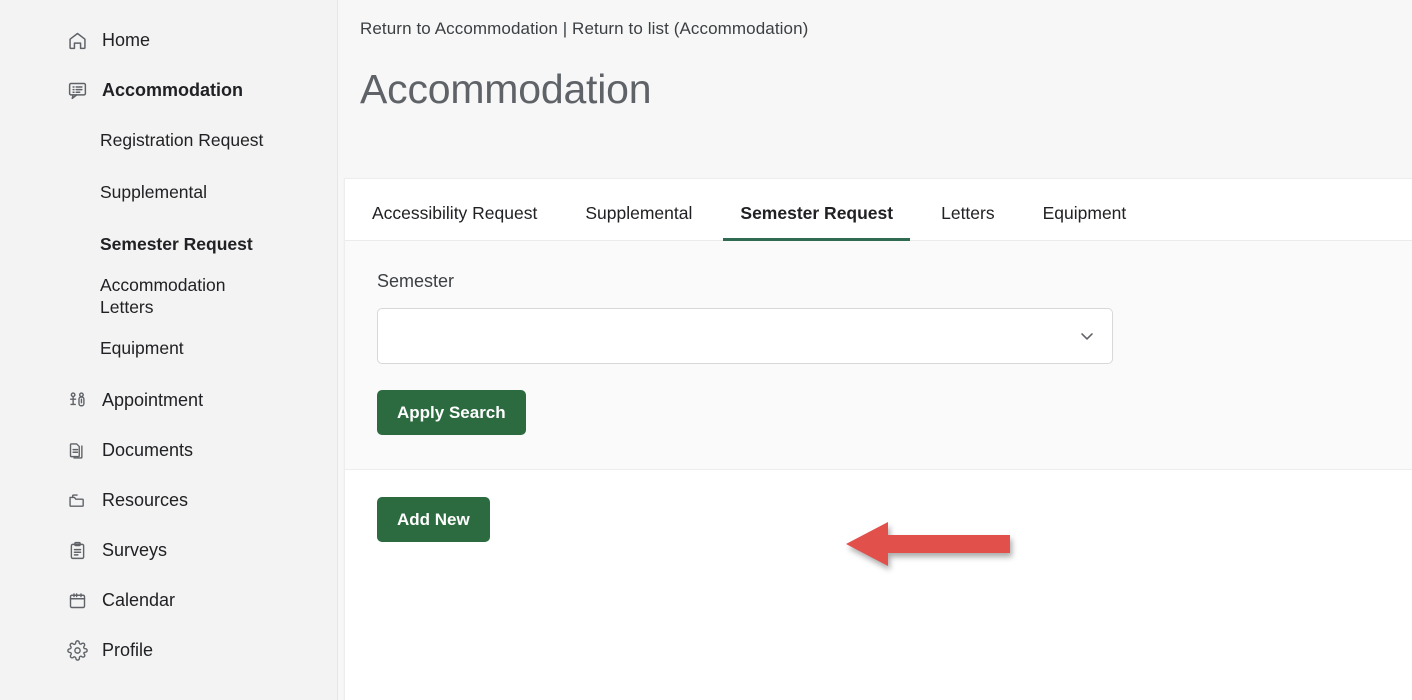  What do you see at coordinates (168, 40) in the screenshot?
I see `sidebar-item-home: Home` at bounding box center [168, 40].